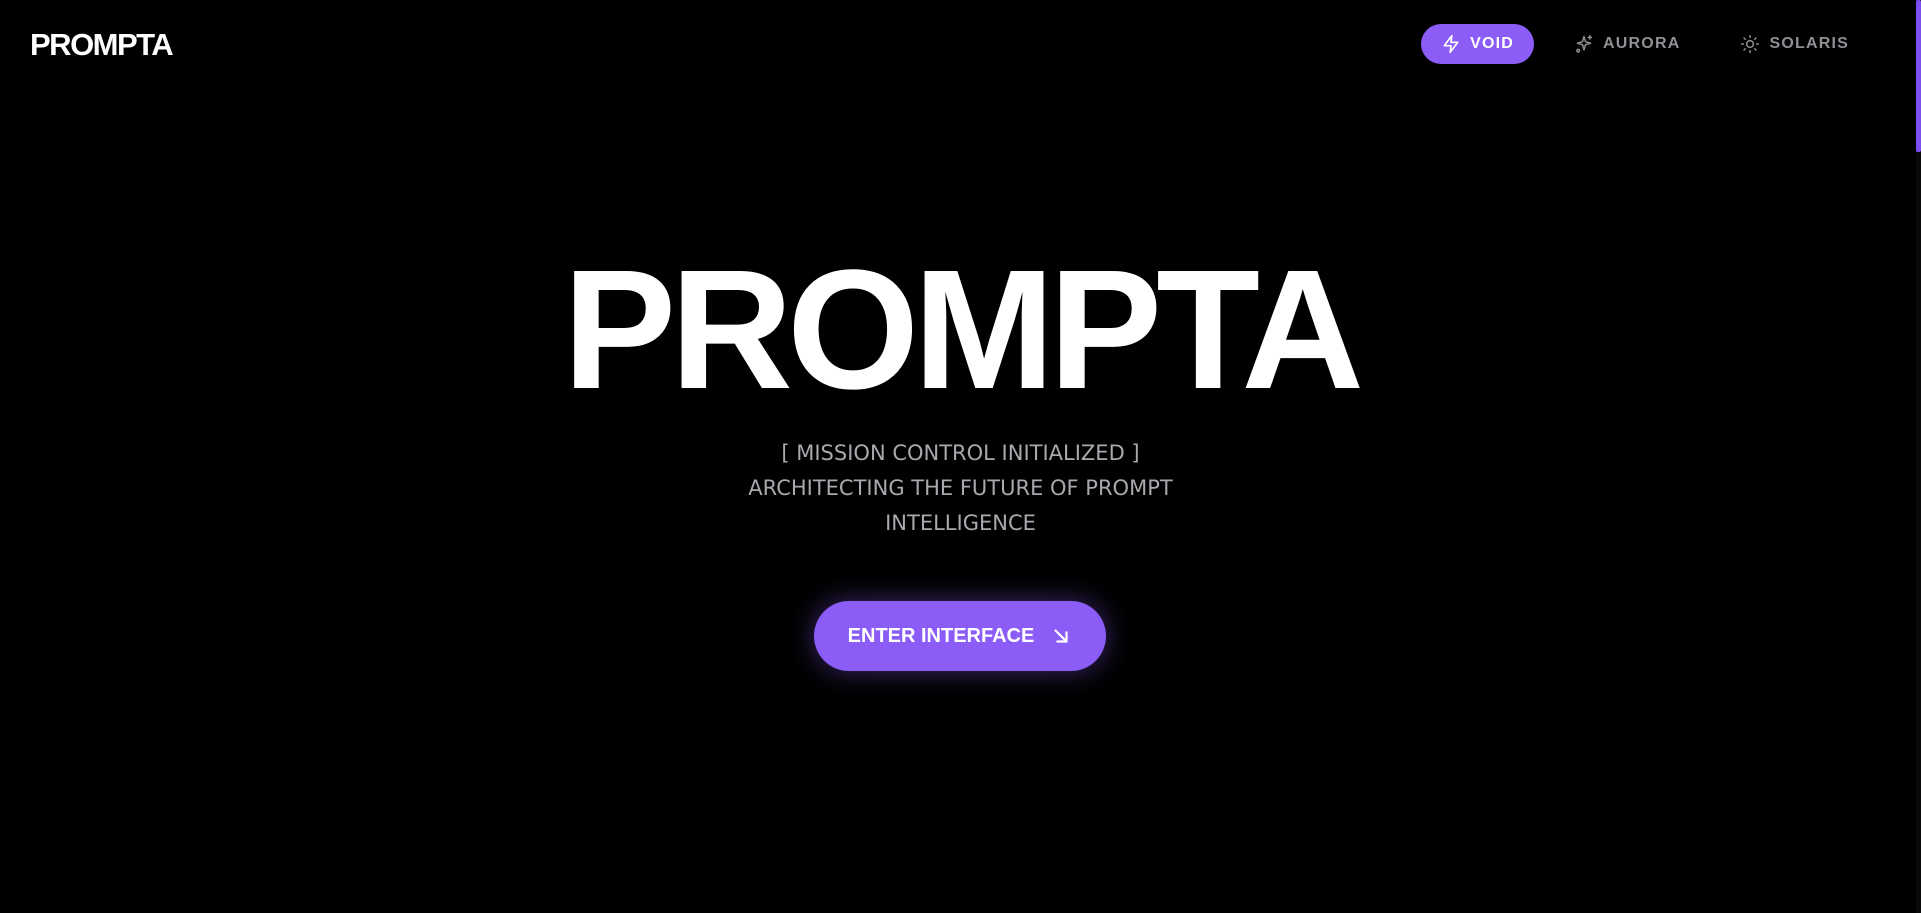  What do you see at coordinates (1584, 43) in the screenshot?
I see `sparkles-icon` at bounding box center [1584, 43].